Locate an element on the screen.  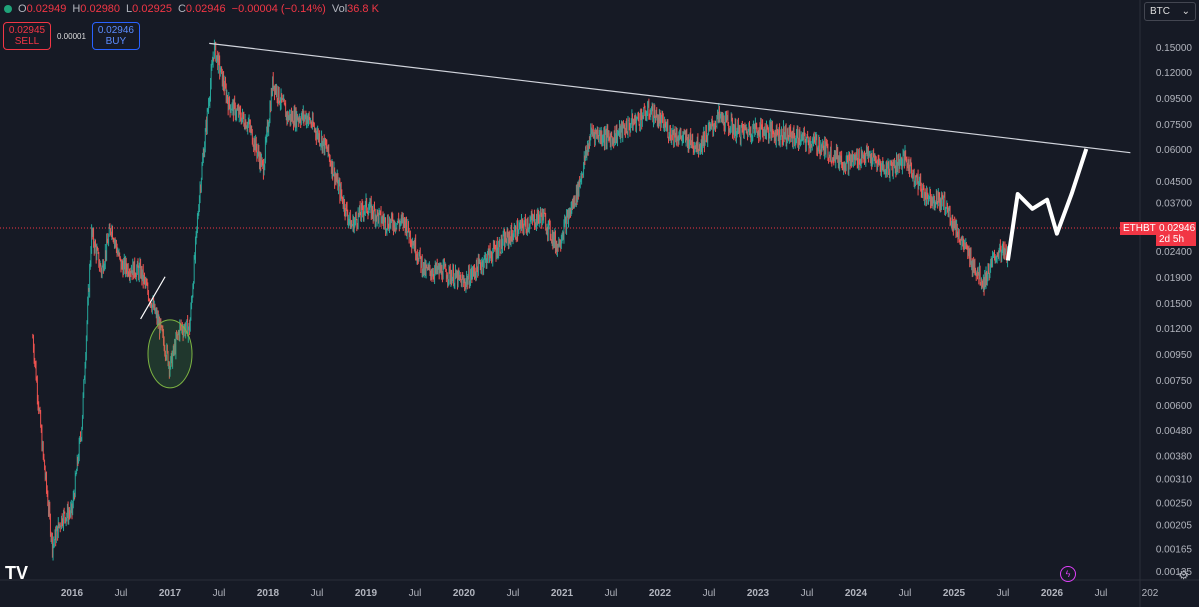
currency-select: BTC ⌄ is located at coordinates (1170, 11).